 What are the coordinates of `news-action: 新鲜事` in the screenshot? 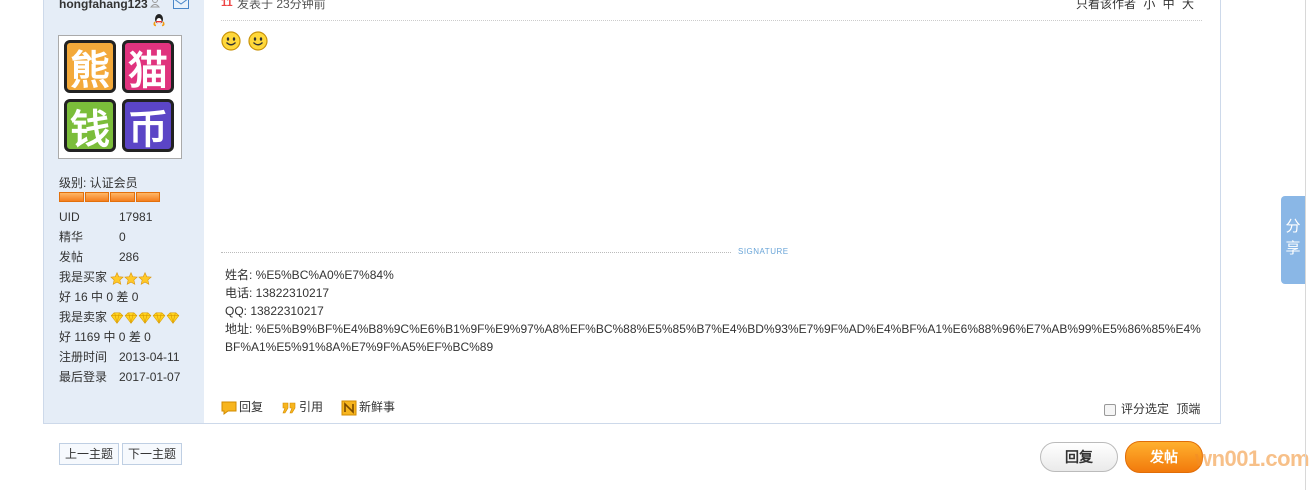 It's located at (368, 407).